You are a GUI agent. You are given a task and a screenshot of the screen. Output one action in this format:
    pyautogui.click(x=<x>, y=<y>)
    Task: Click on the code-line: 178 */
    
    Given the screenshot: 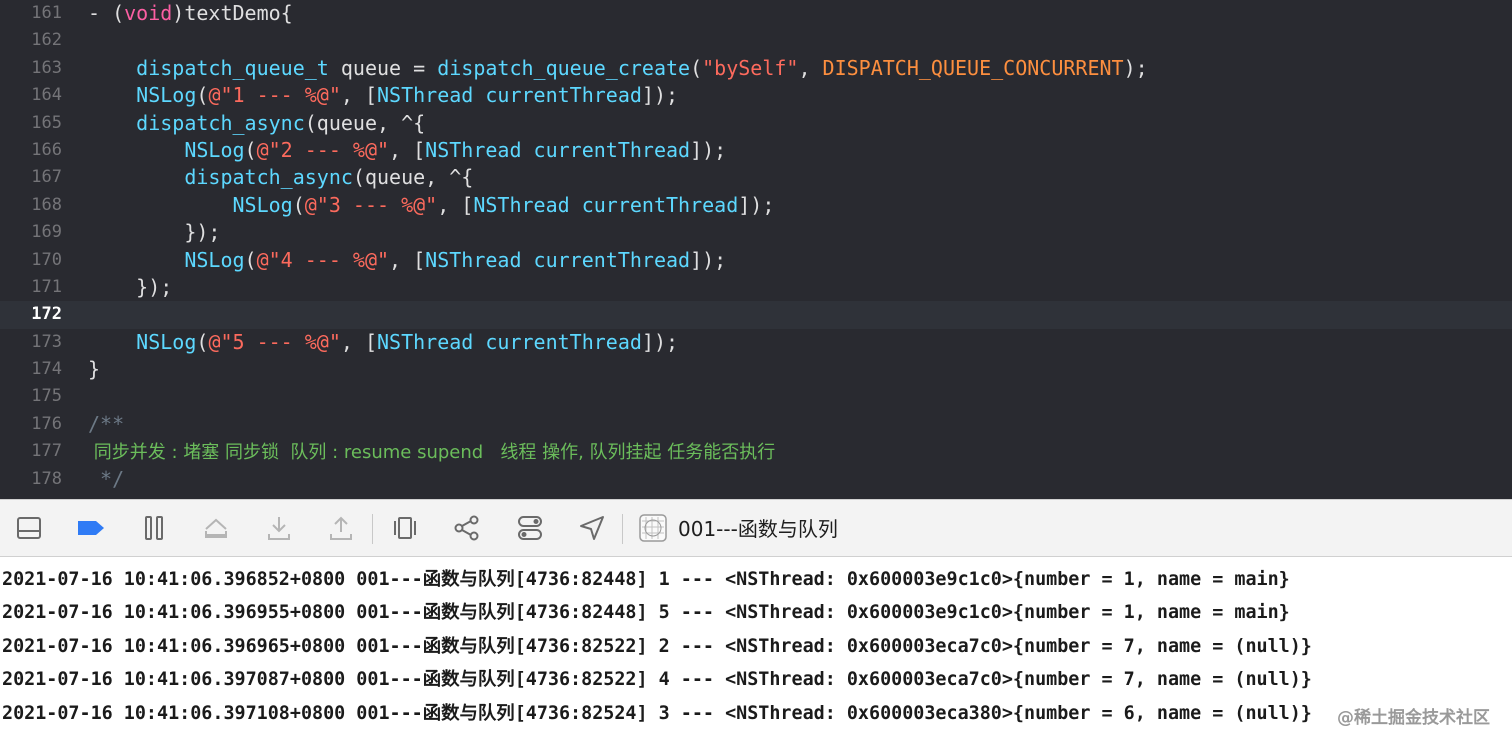 What is the action you would take?
    pyautogui.click(x=756, y=479)
    